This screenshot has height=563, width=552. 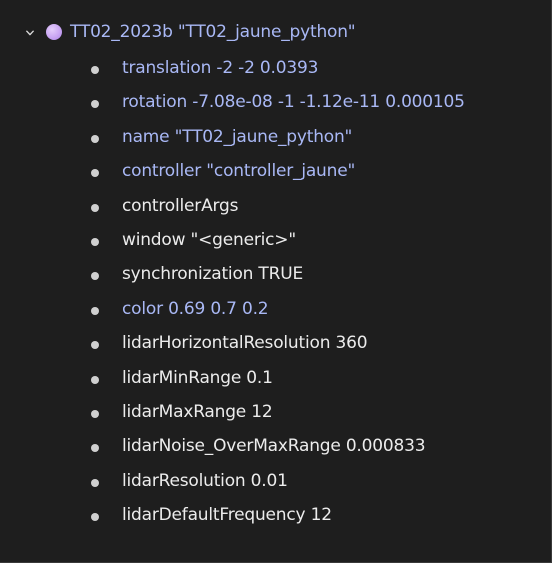 I want to click on field-item-controller: controller "controller_jaune", so click(x=270, y=176).